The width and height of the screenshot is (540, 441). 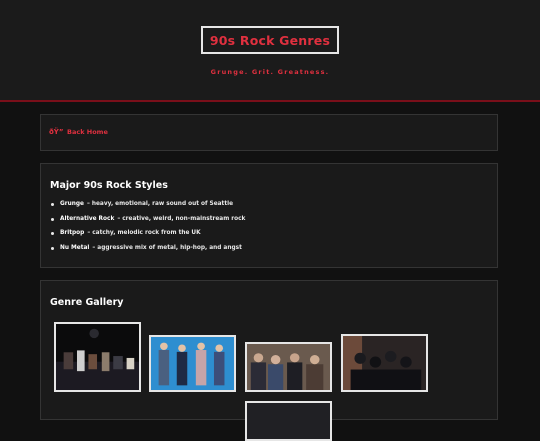 I want to click on page-tagline: Grunge. Grit. Greatness., so click(x=270, y=72).